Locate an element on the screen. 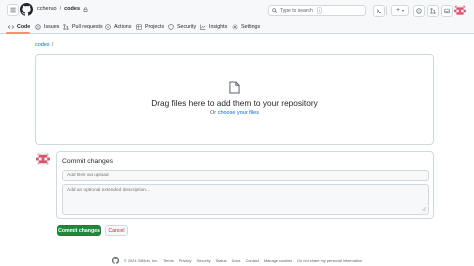 This screenshot has width=474, height=266. search-shortcut-key: / is located at coordinates (319, 10).